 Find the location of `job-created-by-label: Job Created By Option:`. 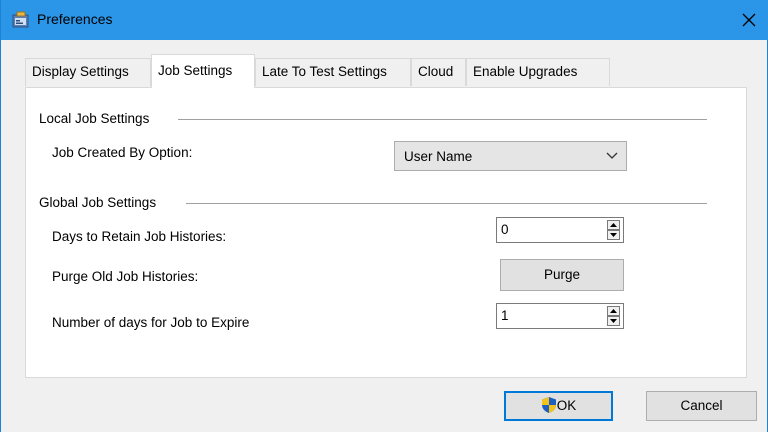

job-created-by-label: Job Created By Option: is located at coordinates (122, 152).